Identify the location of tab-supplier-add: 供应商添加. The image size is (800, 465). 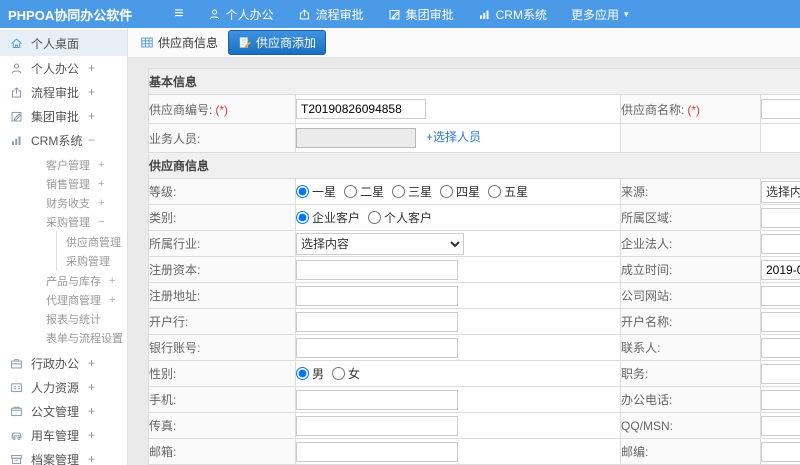
(277, 42).